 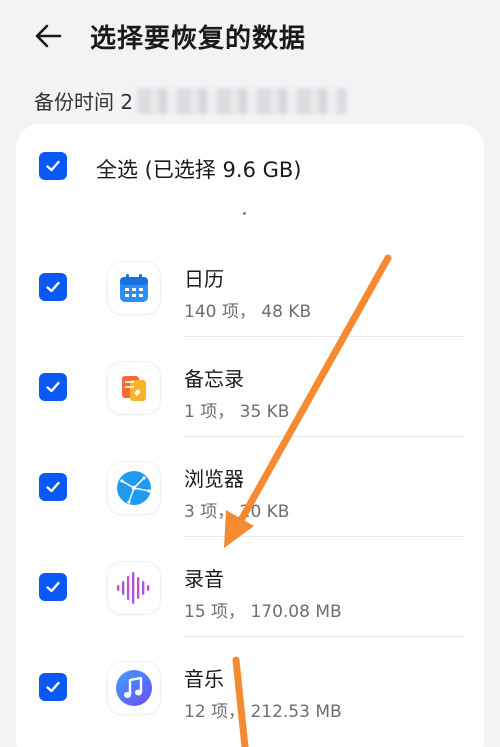 What do you see at coordinates (250, 387) in the screenshot?
I see `list-item-notepad: 备忘录 1 项， 35 KB` at bounding box center [250, 387].